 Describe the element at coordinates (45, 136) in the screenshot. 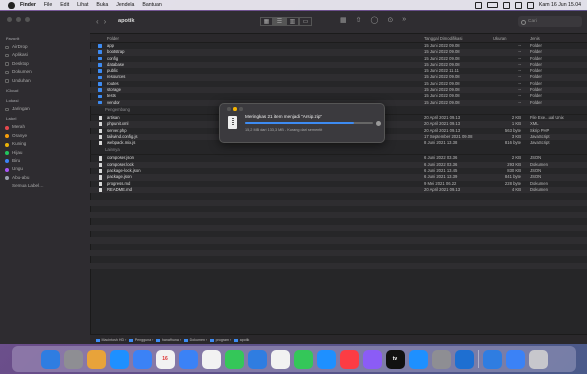

I see `sidebar-item: Oranye` at that location.